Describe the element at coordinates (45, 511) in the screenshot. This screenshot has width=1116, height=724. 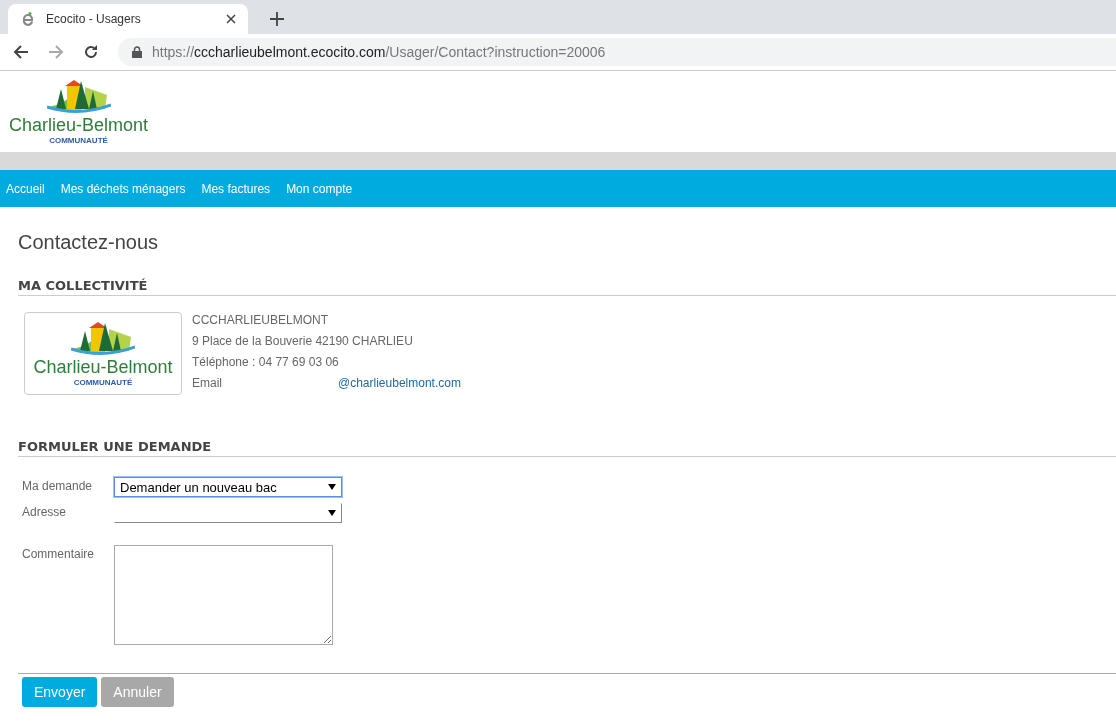
I see `field-label: Adresse` at that location.